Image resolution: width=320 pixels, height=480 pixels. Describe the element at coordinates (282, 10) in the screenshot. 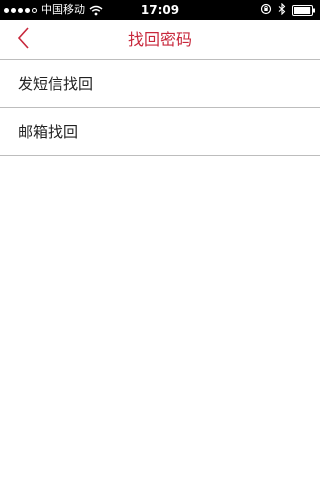

I see `bluetooth-icon` at that location.